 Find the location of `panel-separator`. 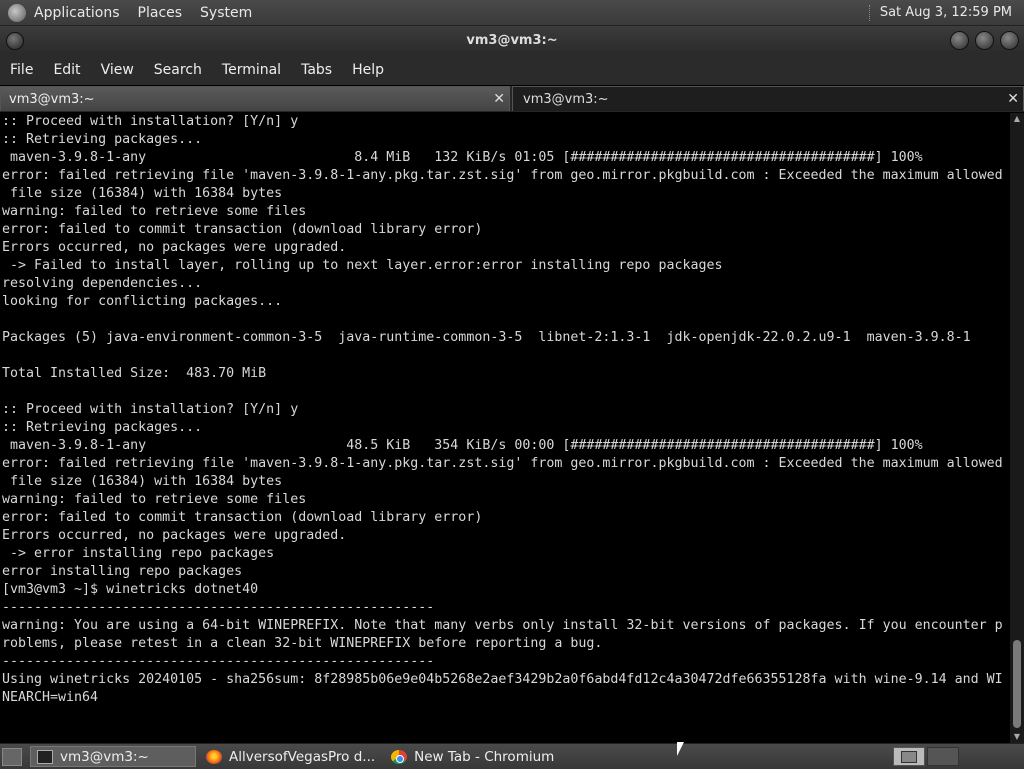

panel-separator is located at coordinates (870, 12).